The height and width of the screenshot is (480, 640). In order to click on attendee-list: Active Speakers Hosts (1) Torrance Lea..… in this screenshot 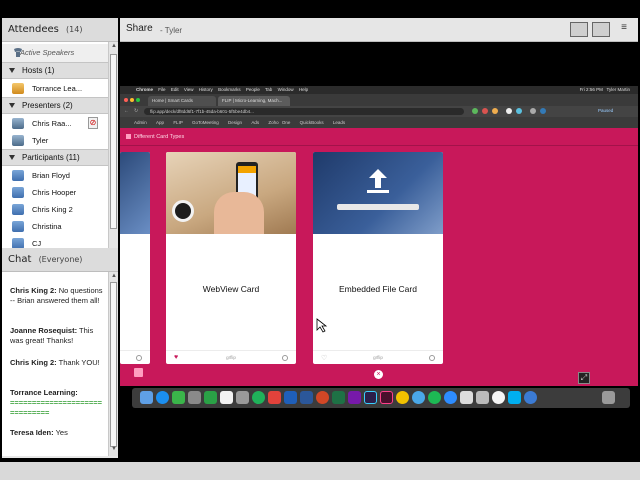, I will do `click(55, 152)`.